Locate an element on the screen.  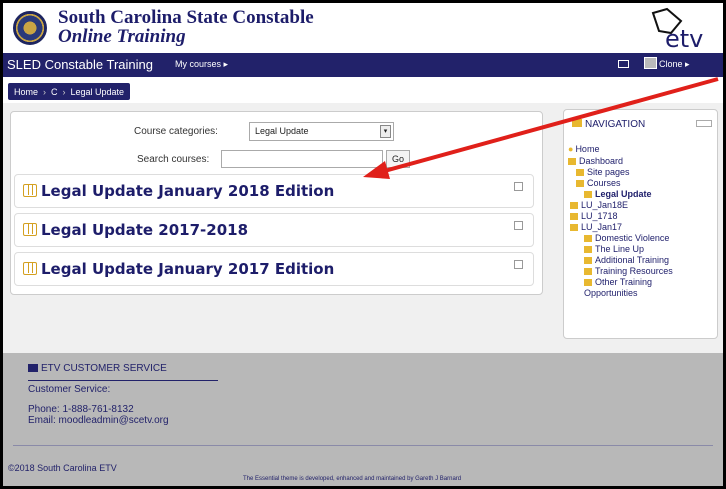
nav-item-domestic-violence: Domestic Violence is located at coordinates (626, 238).